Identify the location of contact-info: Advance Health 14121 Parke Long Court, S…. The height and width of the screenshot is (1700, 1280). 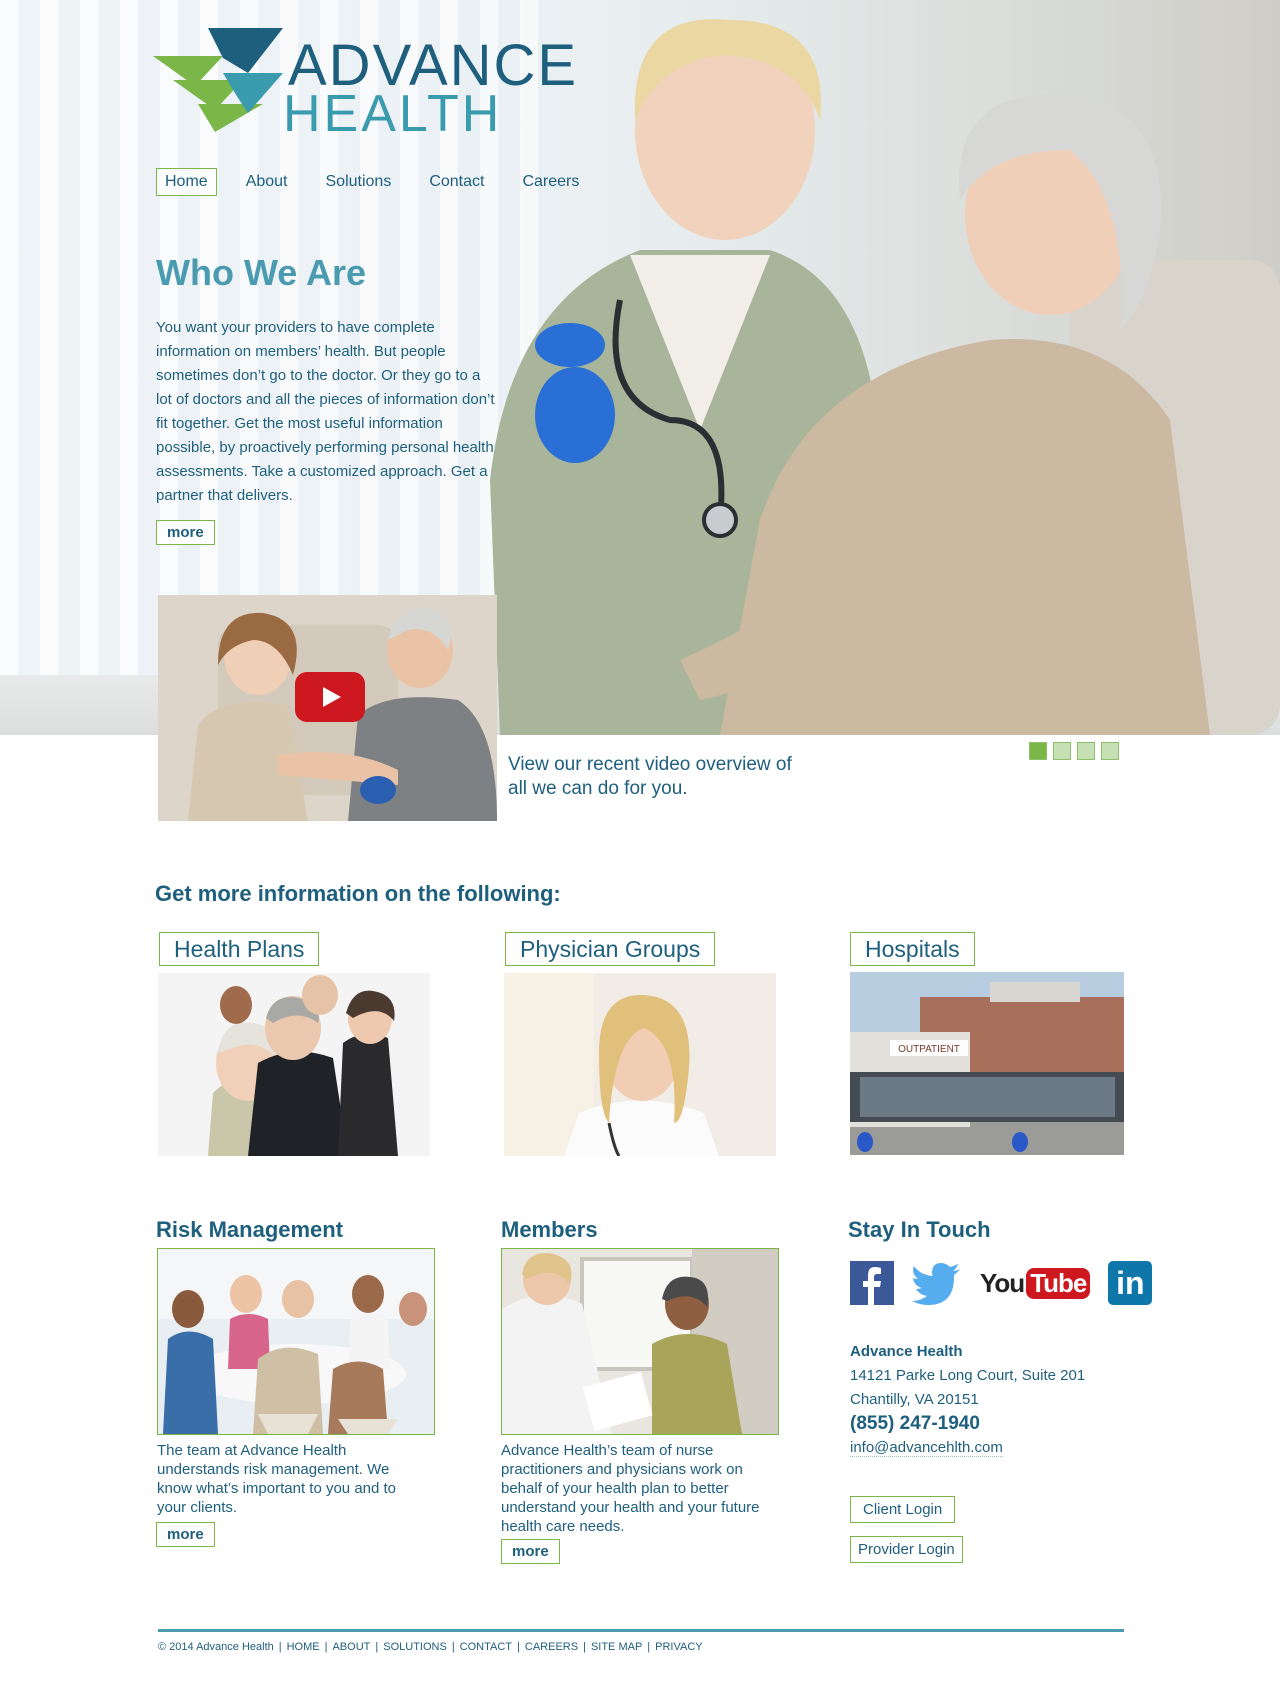
(967, 1400).